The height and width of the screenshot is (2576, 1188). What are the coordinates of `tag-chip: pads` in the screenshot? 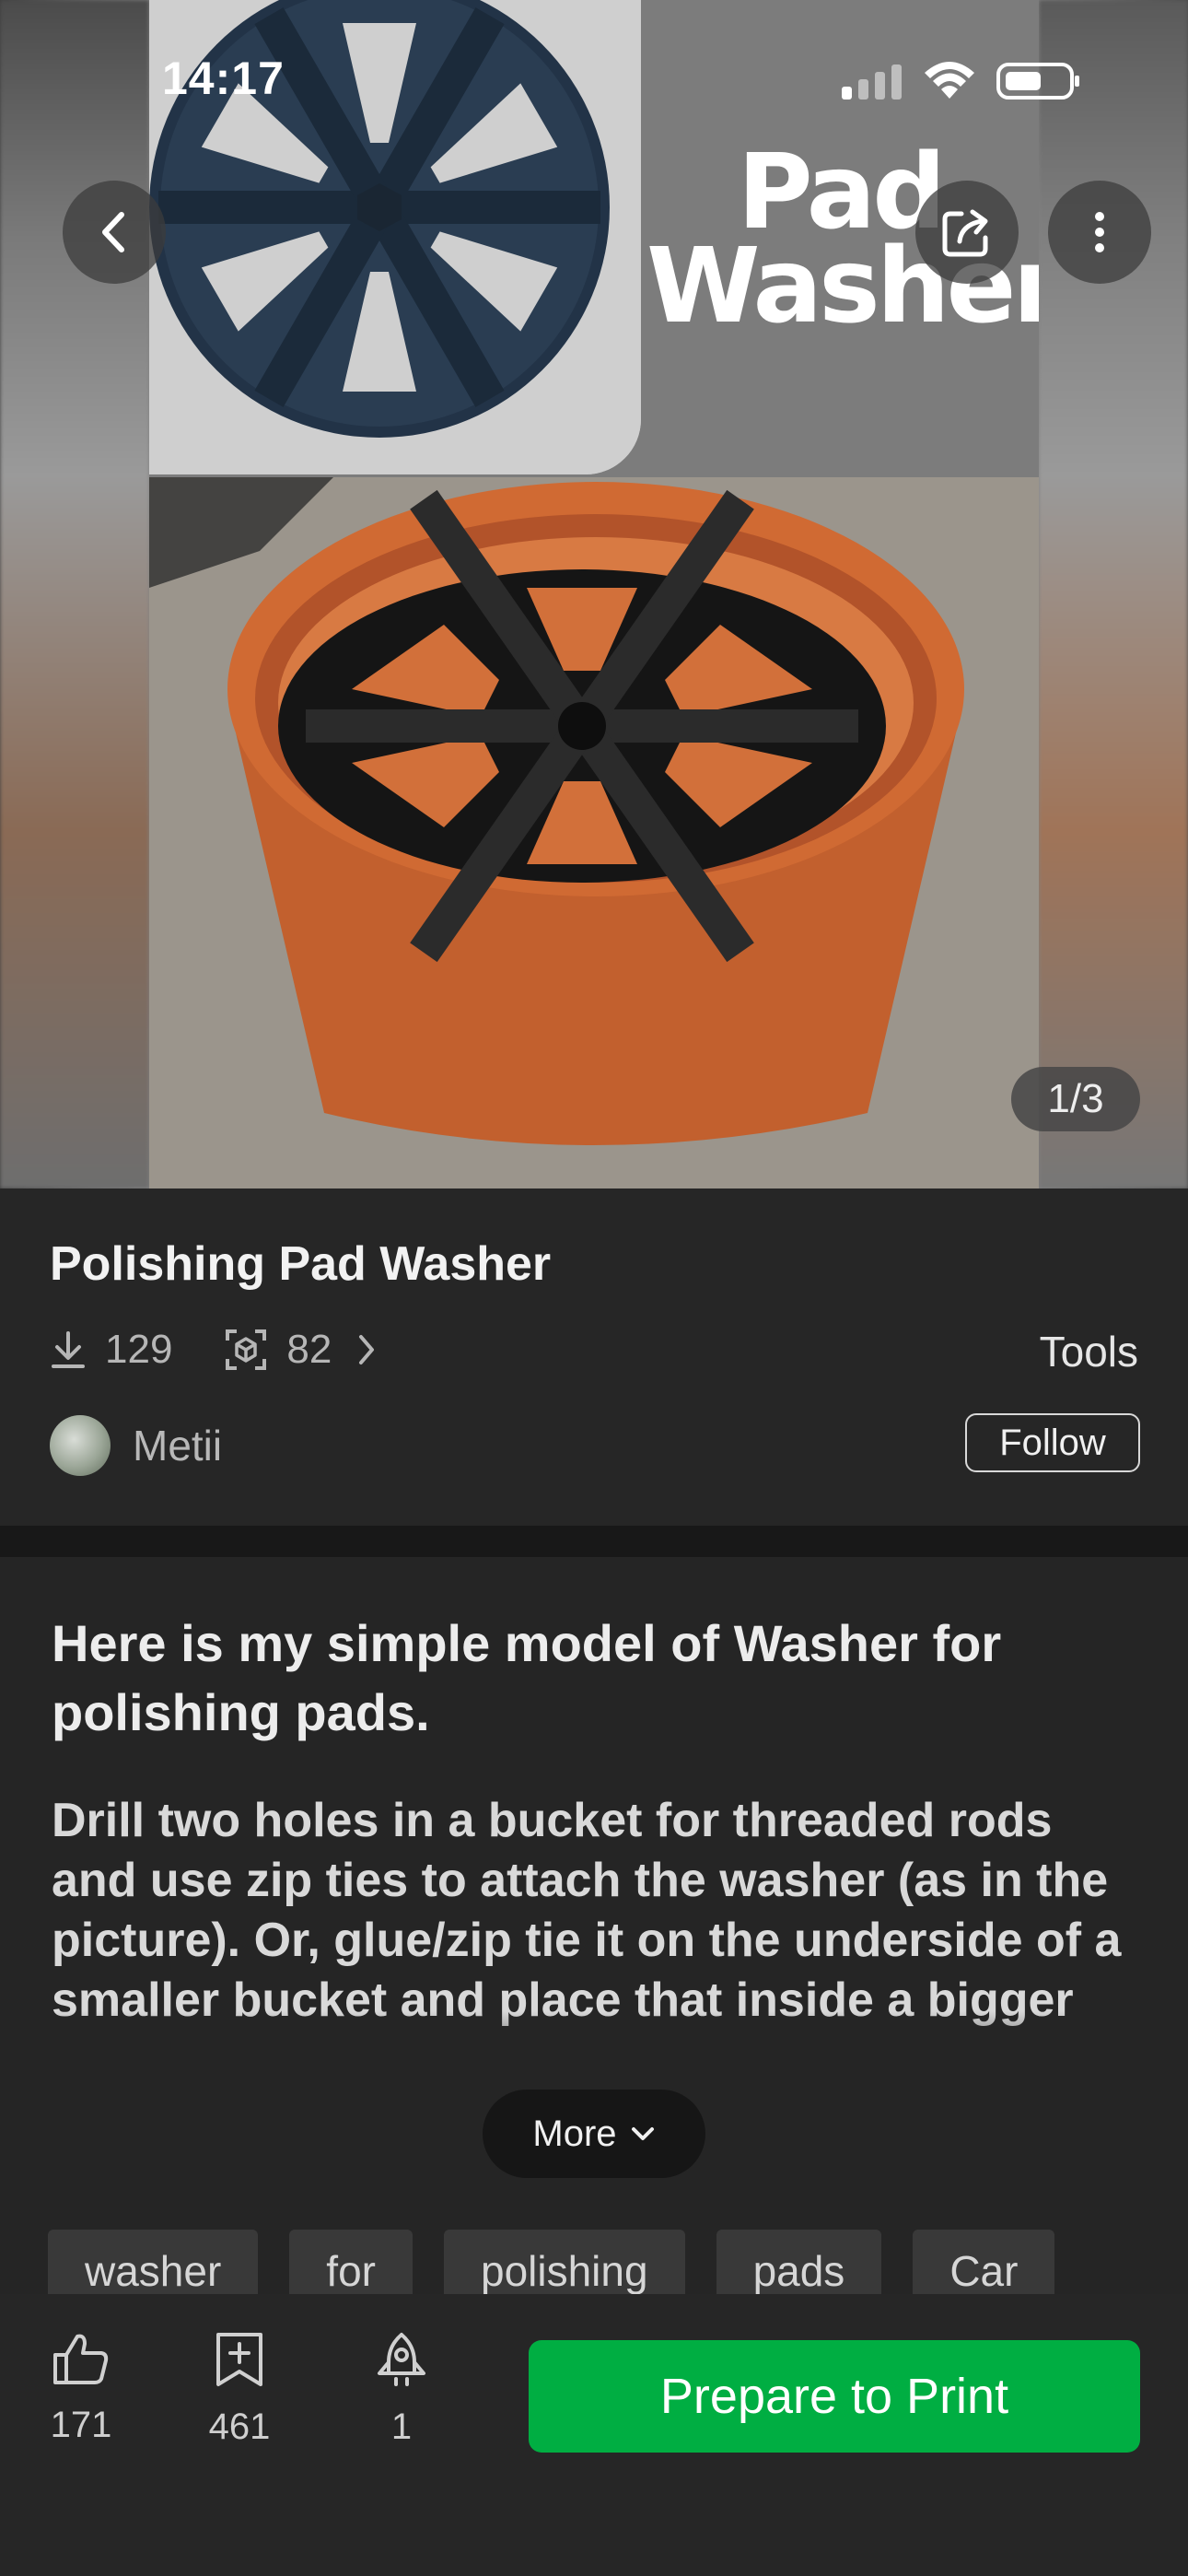 It's located at (799, 2262).